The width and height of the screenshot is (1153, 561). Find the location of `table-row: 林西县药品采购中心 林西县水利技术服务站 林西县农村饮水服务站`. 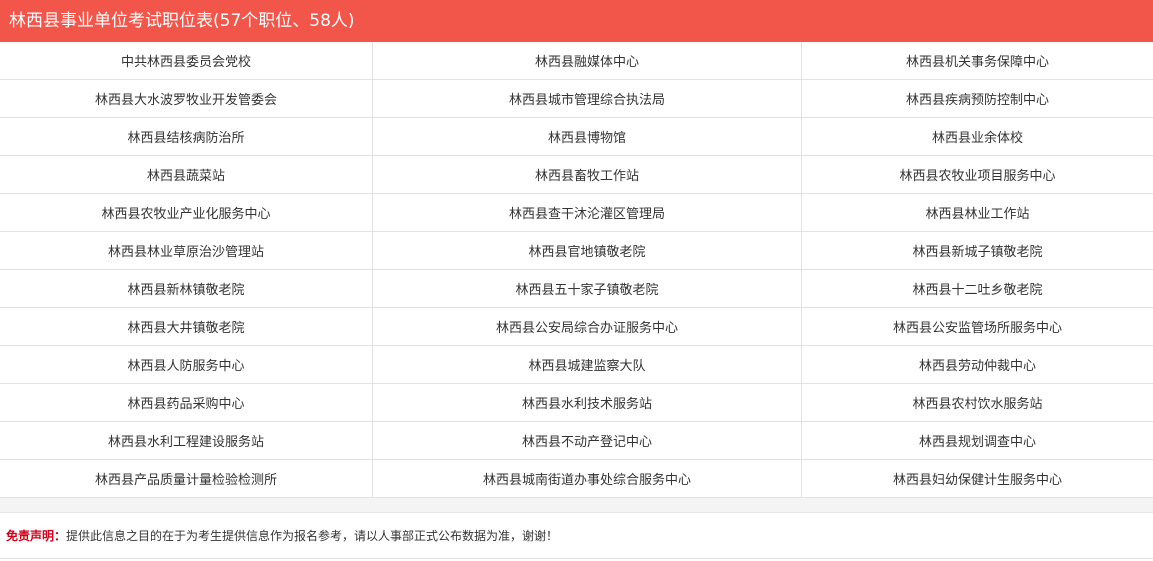

table-row: 林西县药品采购中心 林西县水利技术服务站 林西县农村饮水服务站 is located at coordinates (576, 402).